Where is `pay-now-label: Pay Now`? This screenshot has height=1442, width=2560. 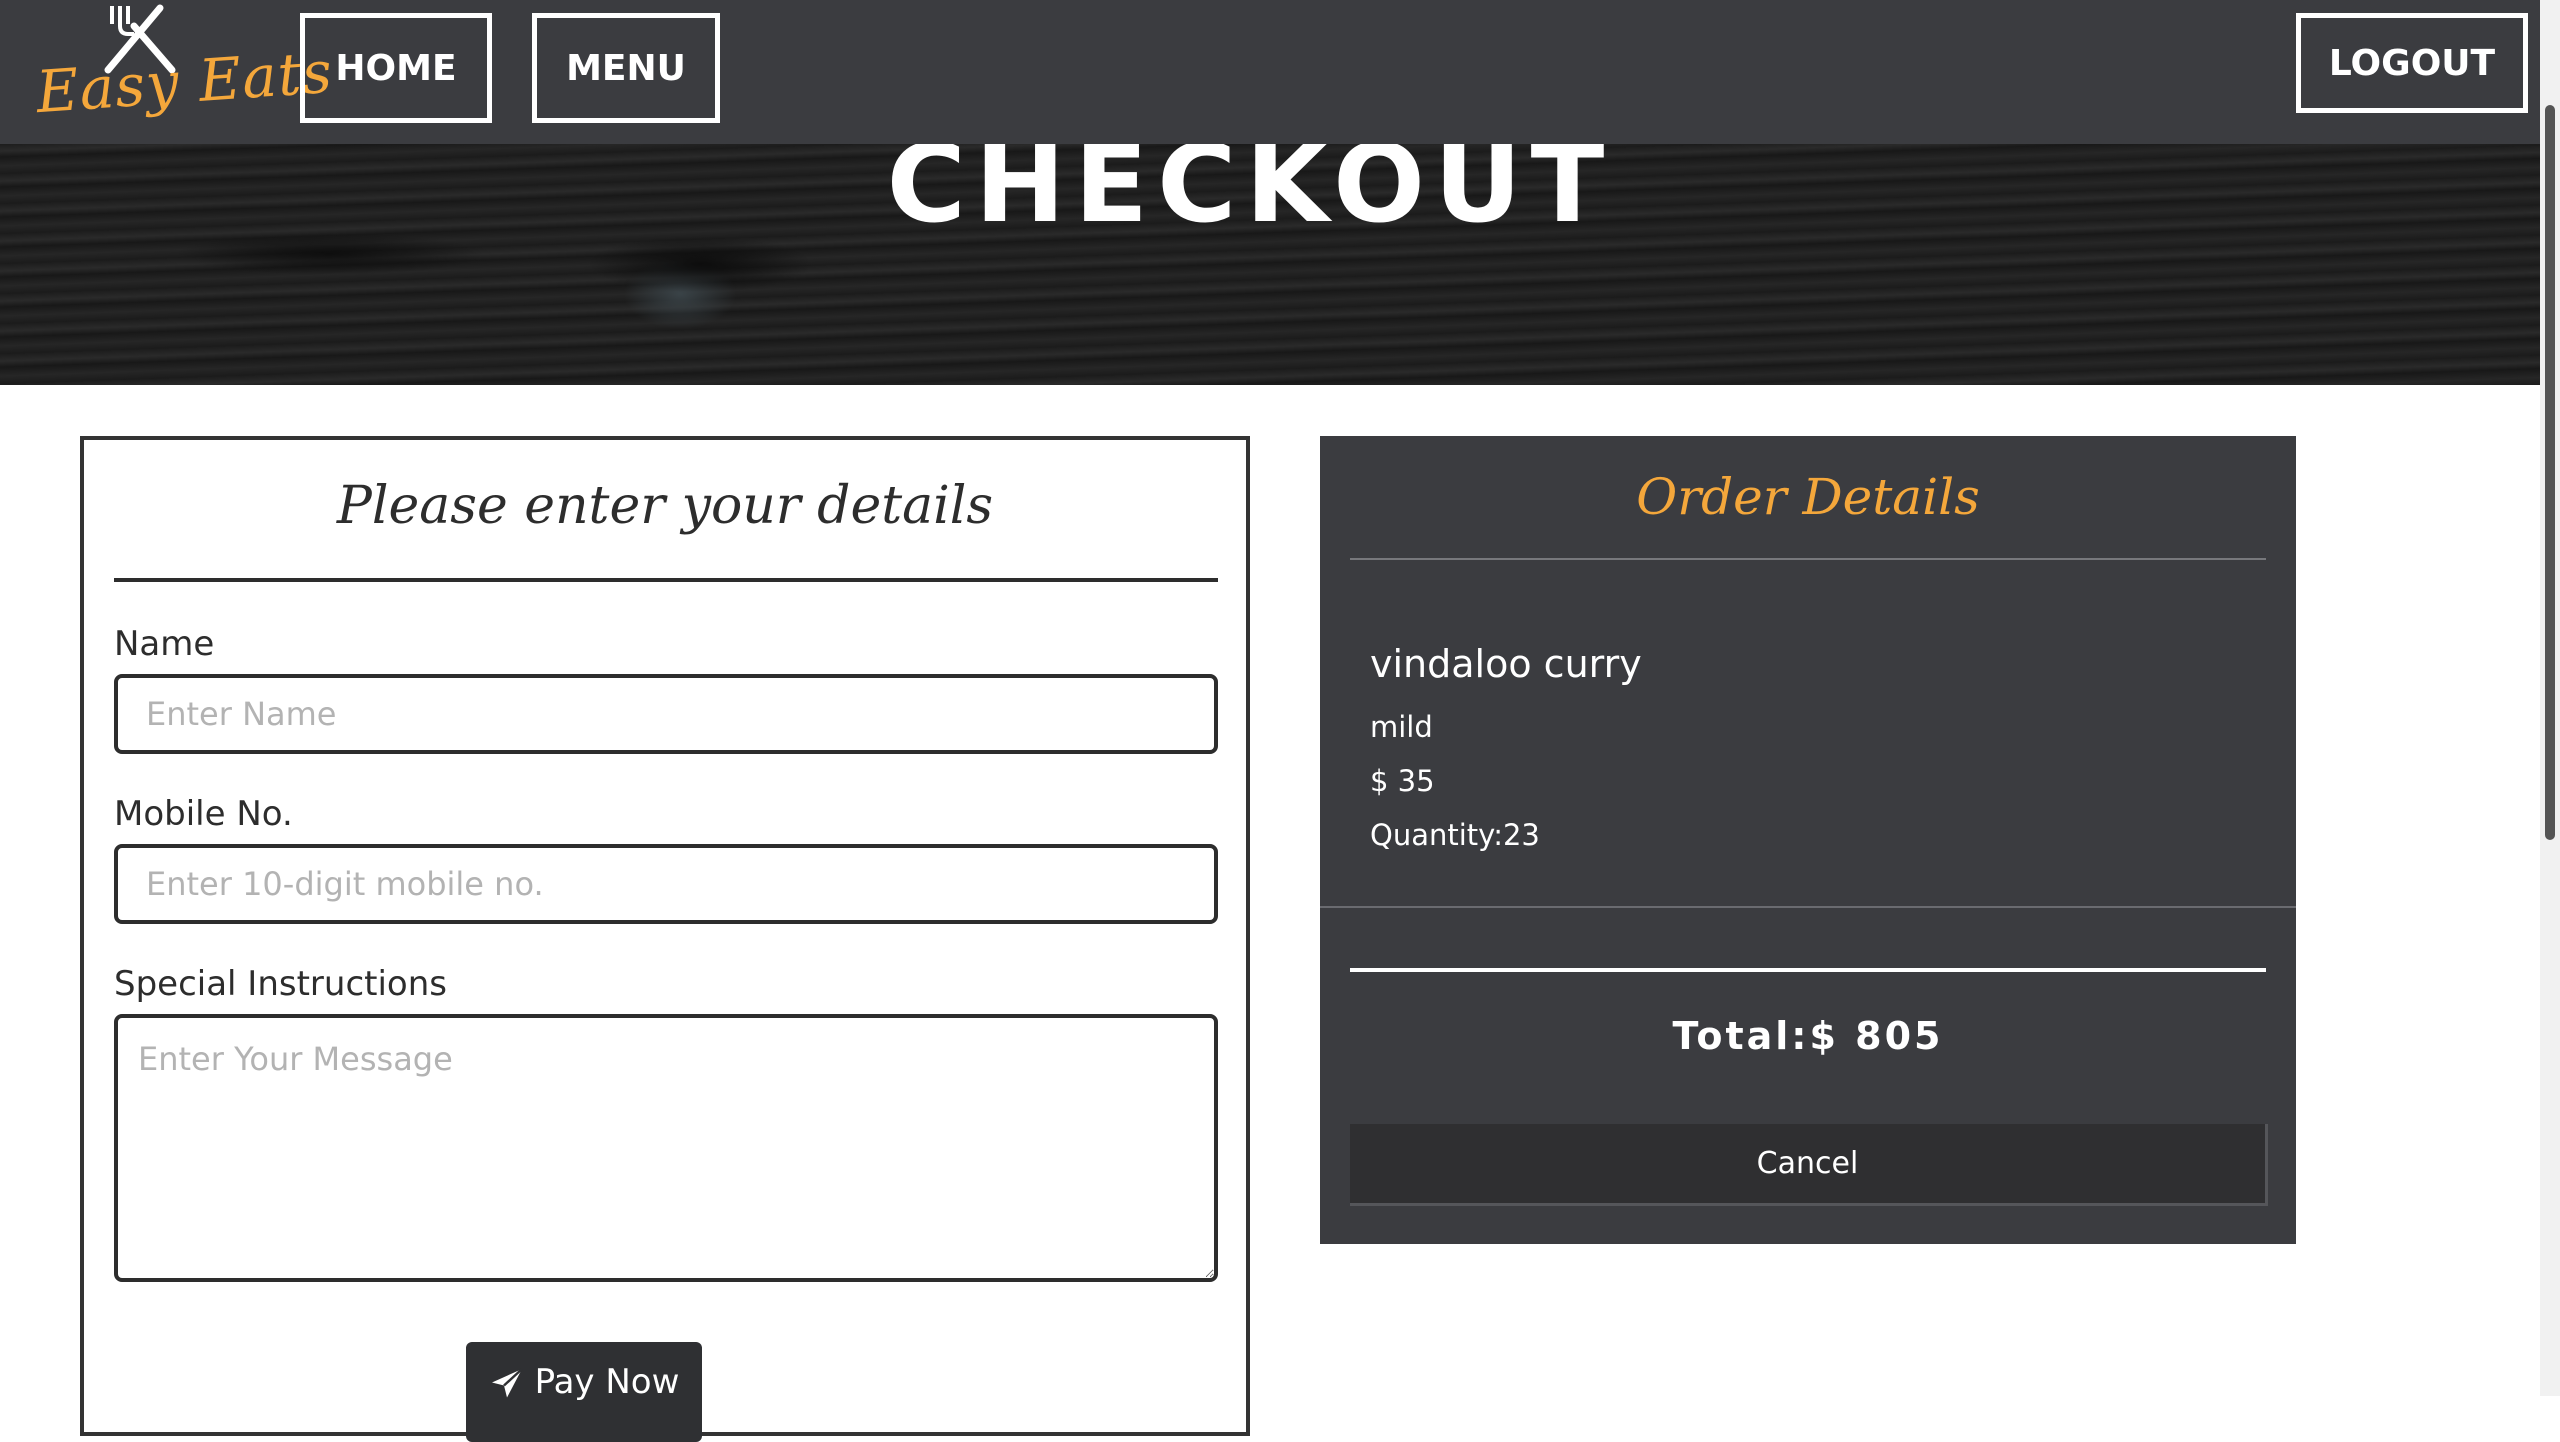 pay-now-label: Pay Now is located at coordinates (607, 1382).